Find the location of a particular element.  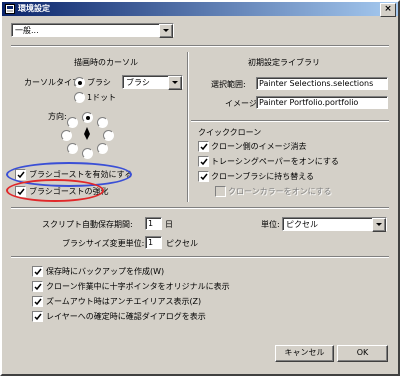

radio-cursor-1dot is located at coordinates (79, 97).